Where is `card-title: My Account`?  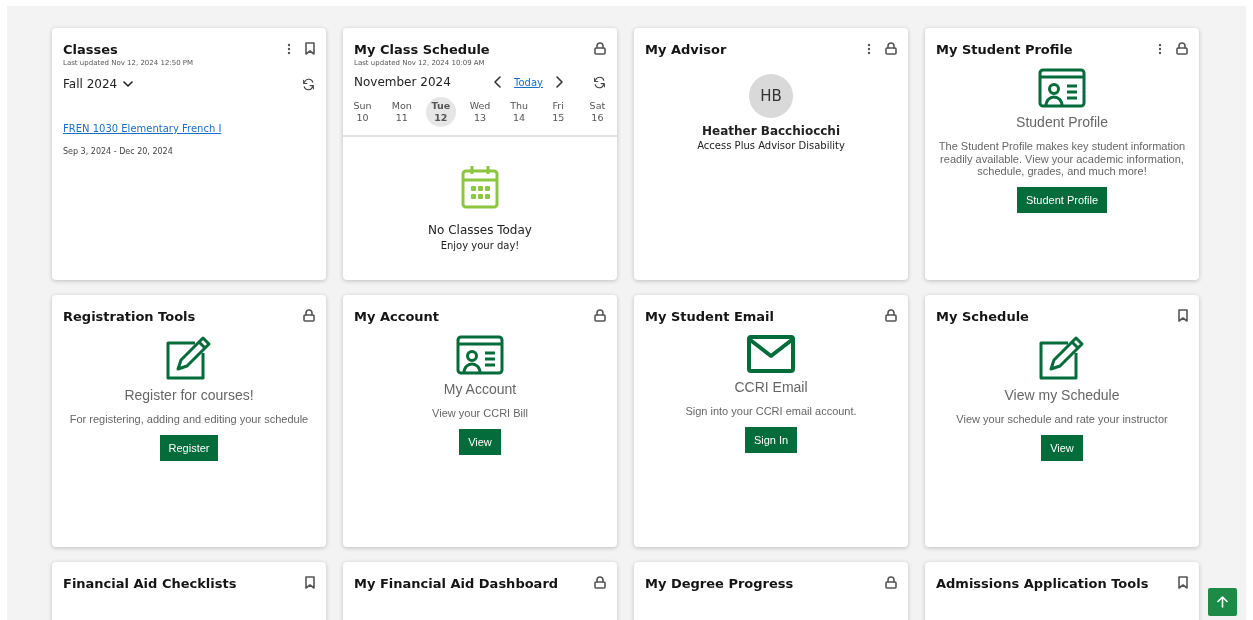
card-title: My Account is located at coordinates (397, 316).